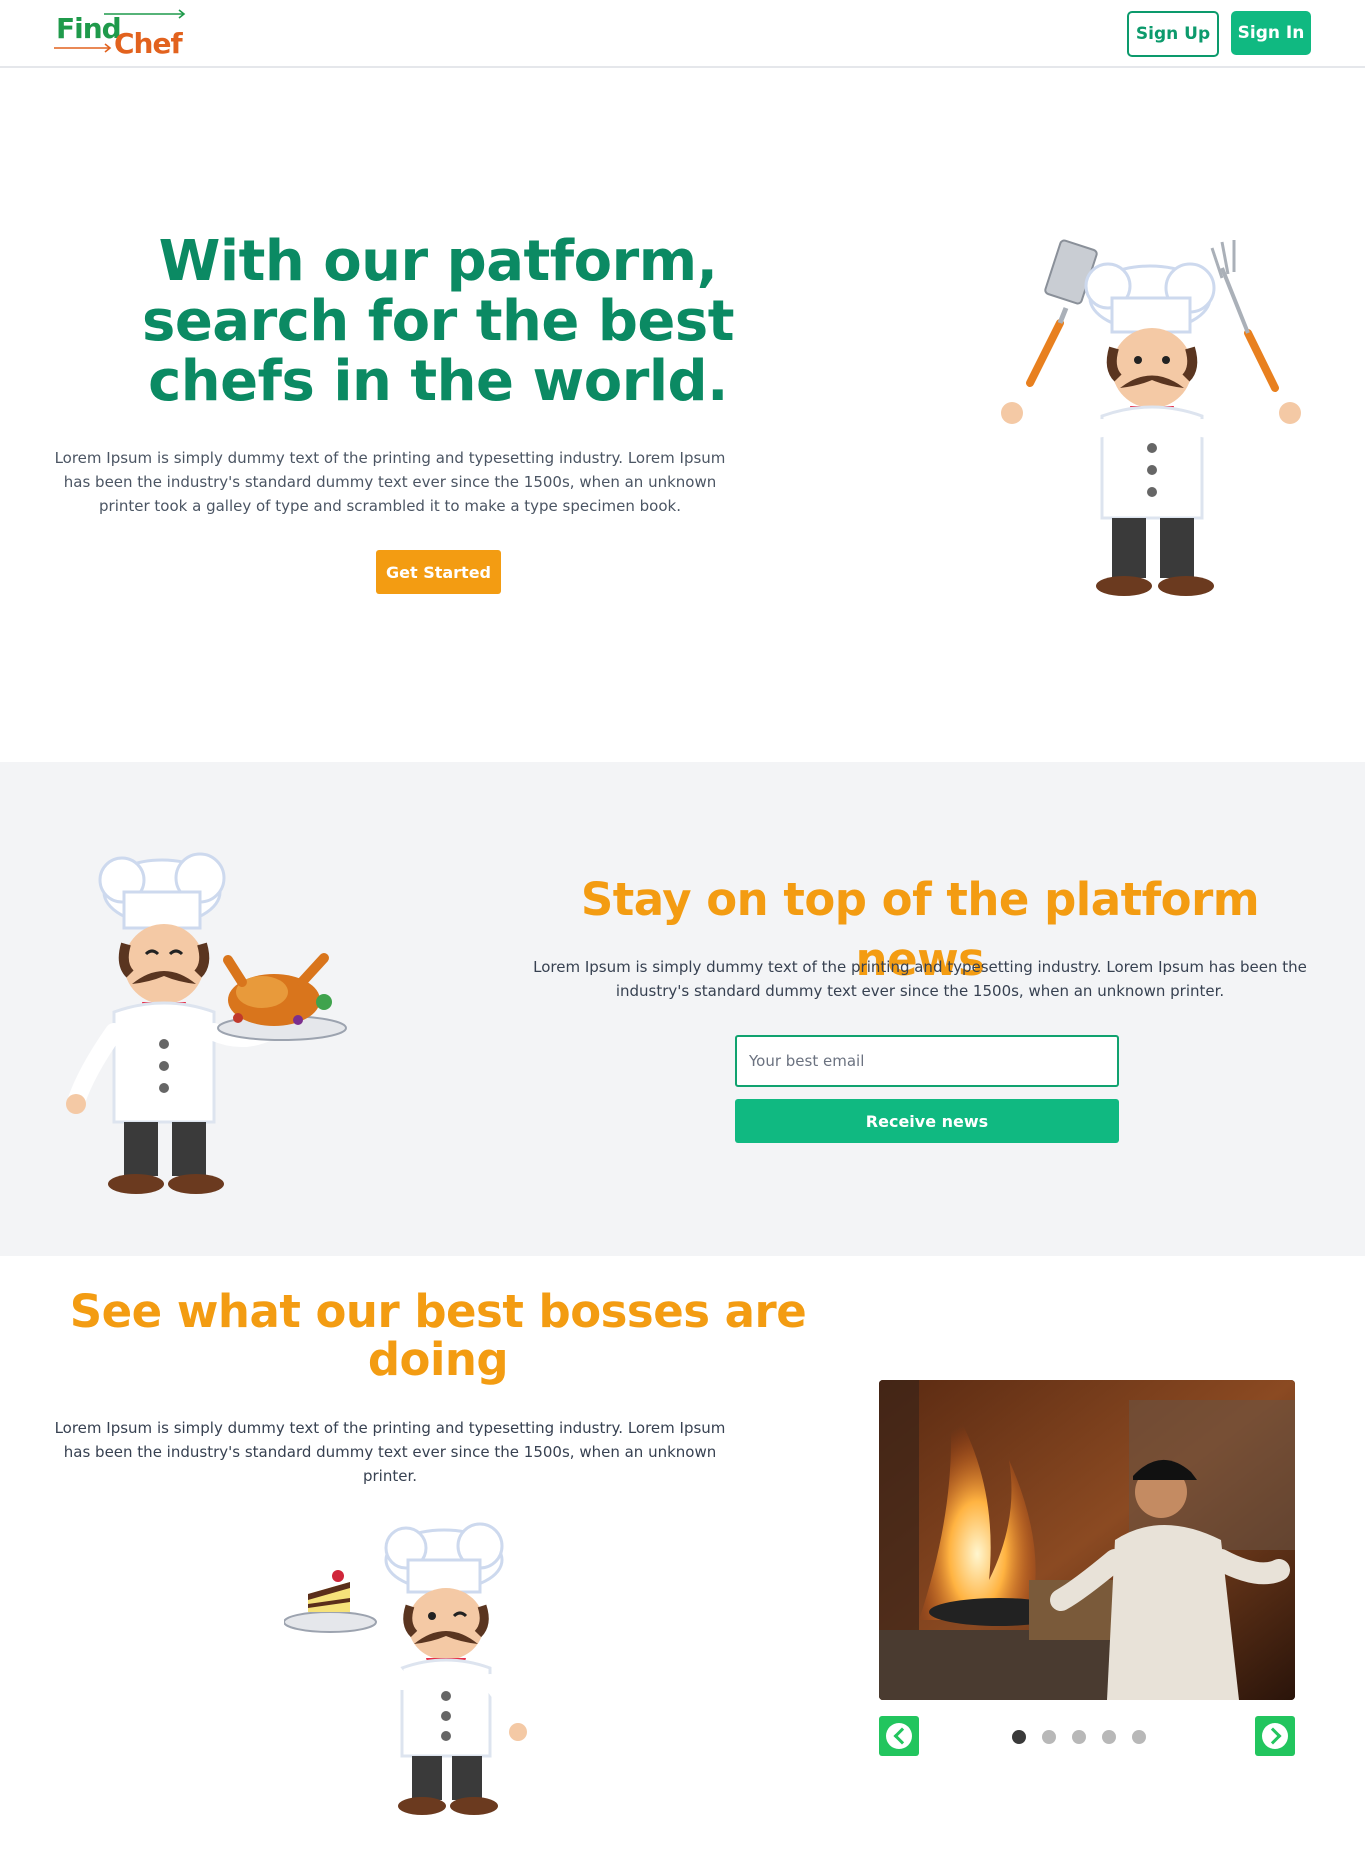 The image size is (1365, 1861). I want to click on chevron-left-icon, so click(899, 1736).